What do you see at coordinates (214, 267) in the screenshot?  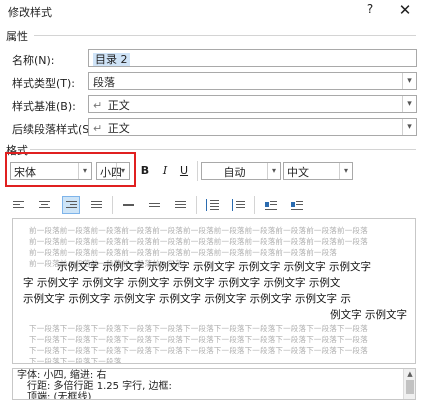 I see `sample-line: 示例文字 示例文字 示例文字 示例文字 示例文字 示例文字 示例文字` at bounding box center [214, 267].